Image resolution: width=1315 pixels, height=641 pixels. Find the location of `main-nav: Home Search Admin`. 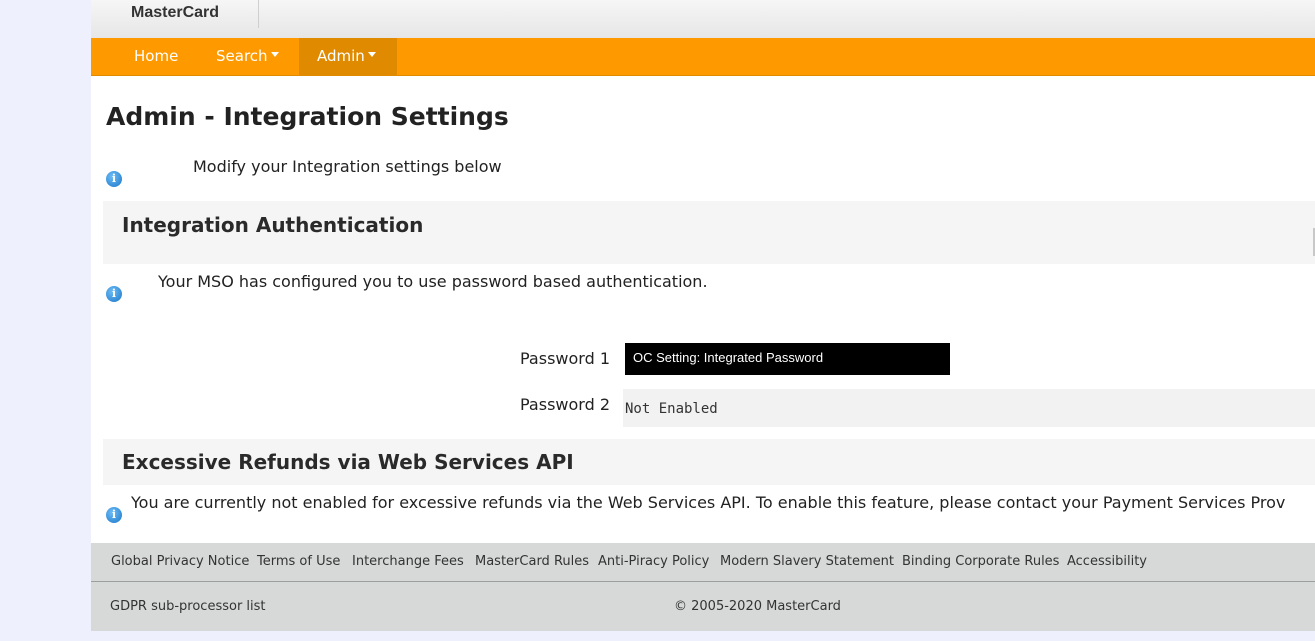

main-nav: Home Search Admin is located at coordinates (703, 57).